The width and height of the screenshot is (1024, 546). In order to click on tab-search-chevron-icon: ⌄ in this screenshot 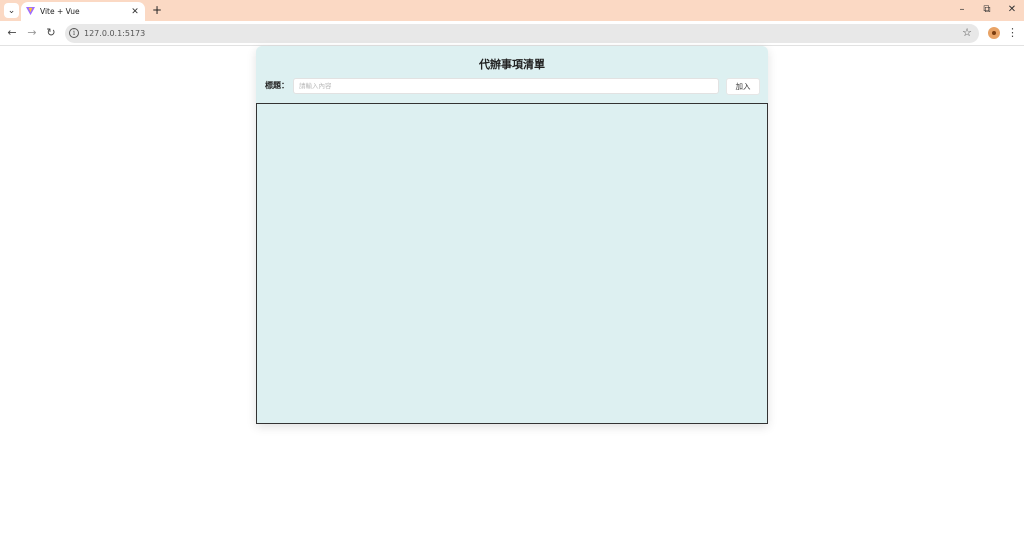, I will do `click(11, 10)`.